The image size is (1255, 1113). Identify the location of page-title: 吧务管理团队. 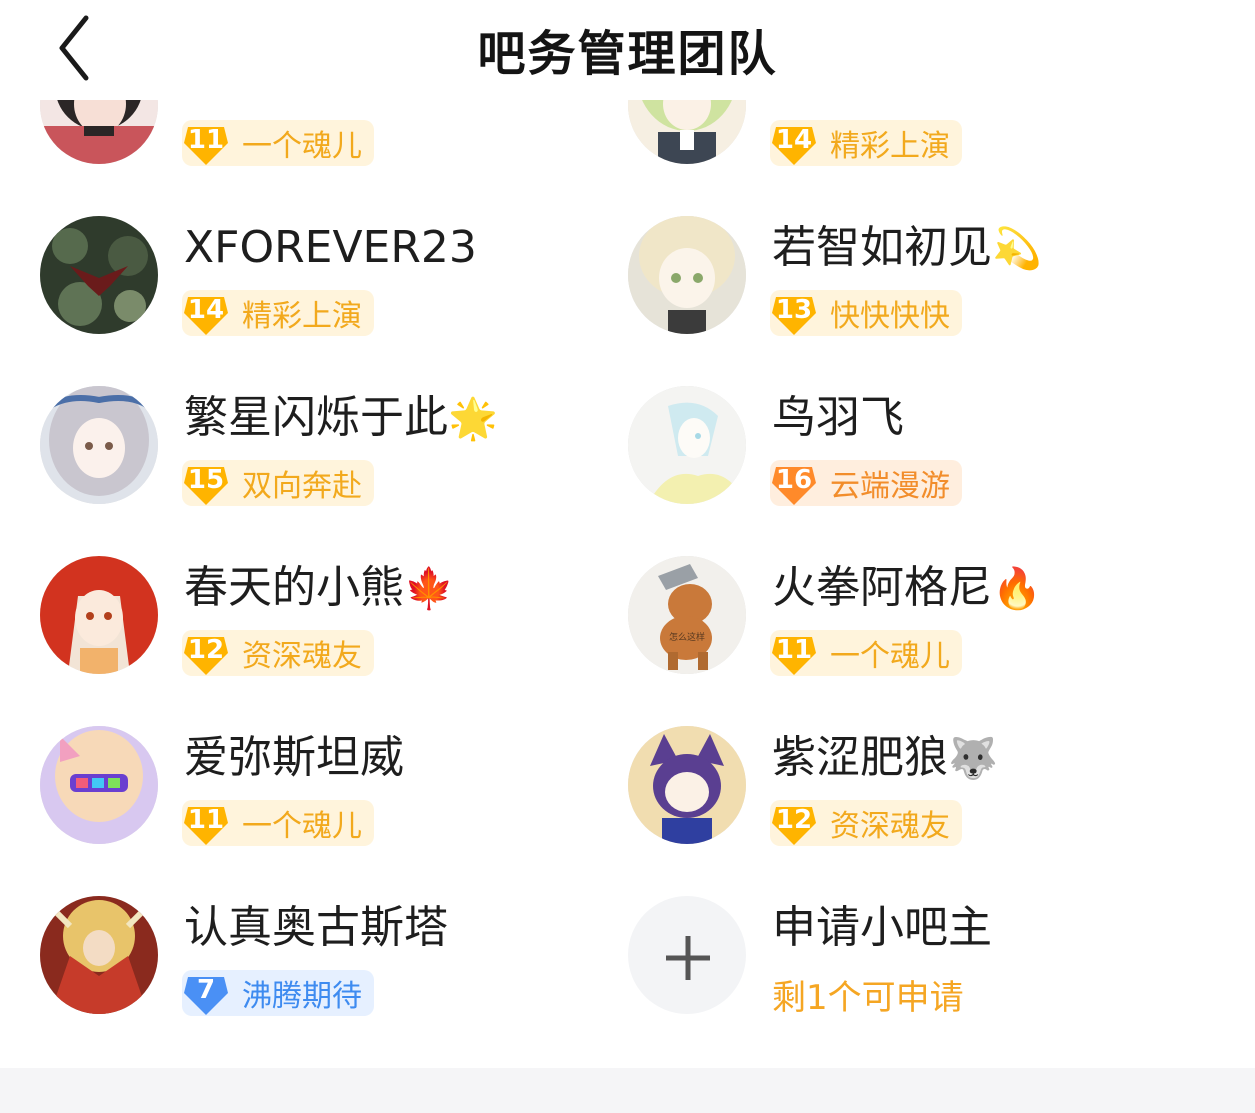
(627, 54).